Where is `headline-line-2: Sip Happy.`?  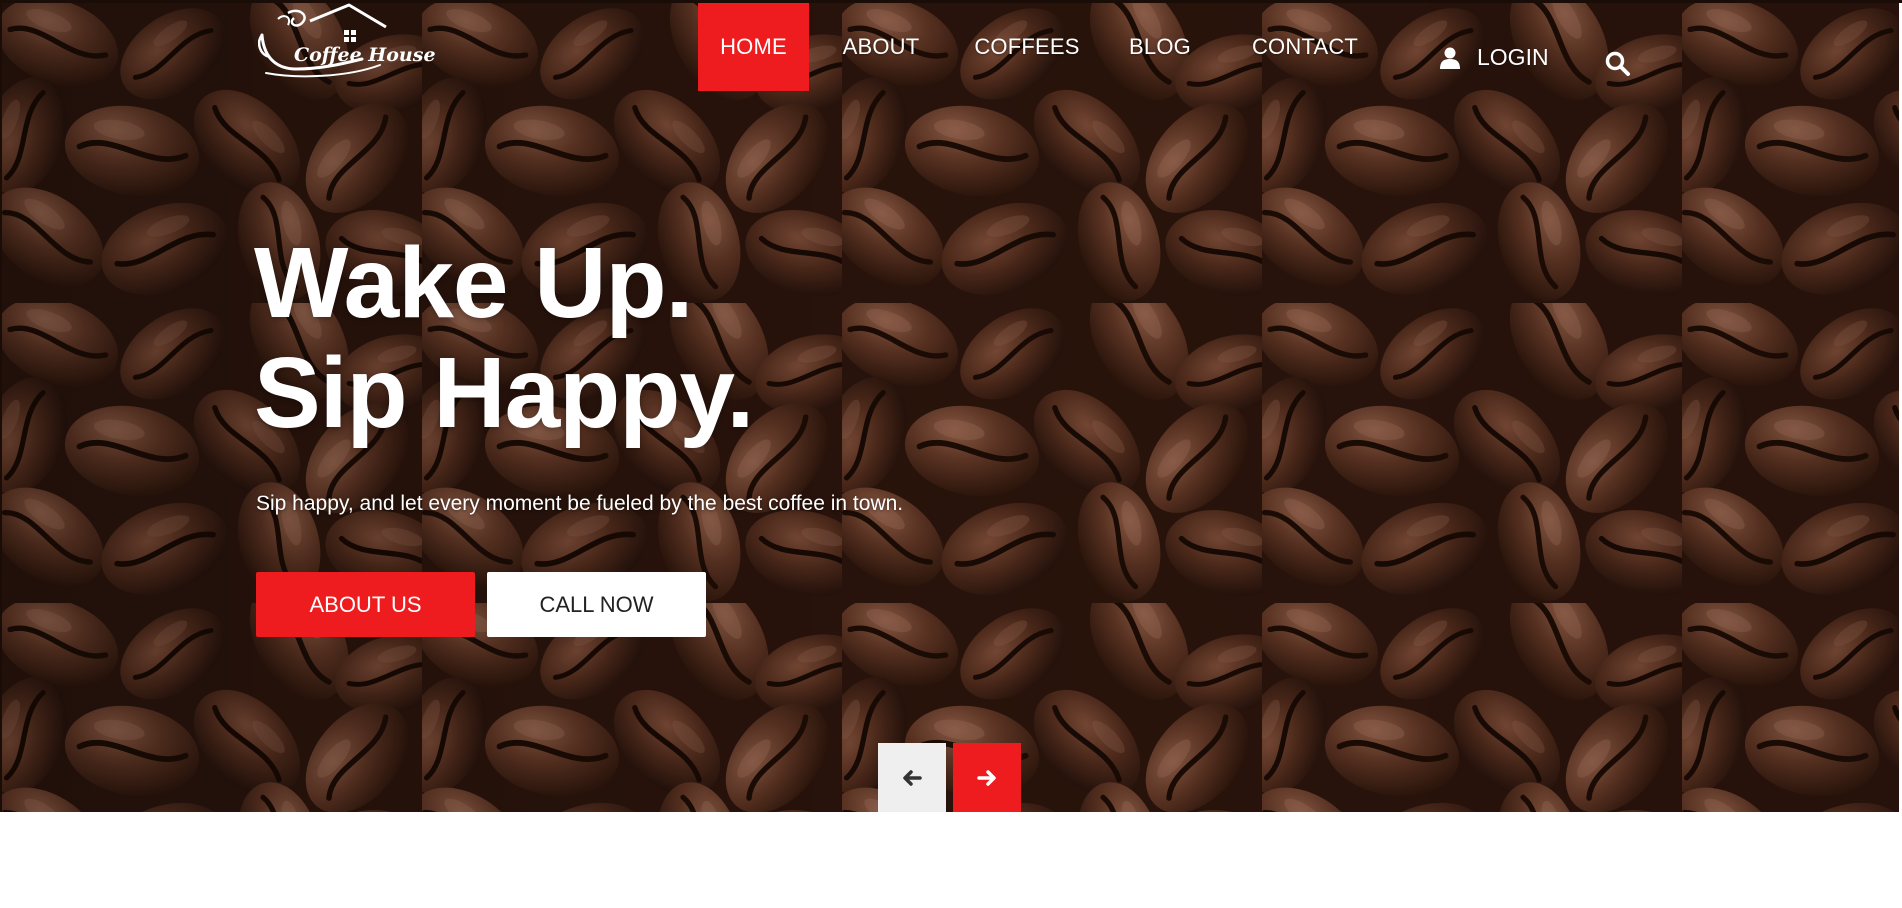
headline-line-2: Sip Happy. is located at coordinates (504, 393).